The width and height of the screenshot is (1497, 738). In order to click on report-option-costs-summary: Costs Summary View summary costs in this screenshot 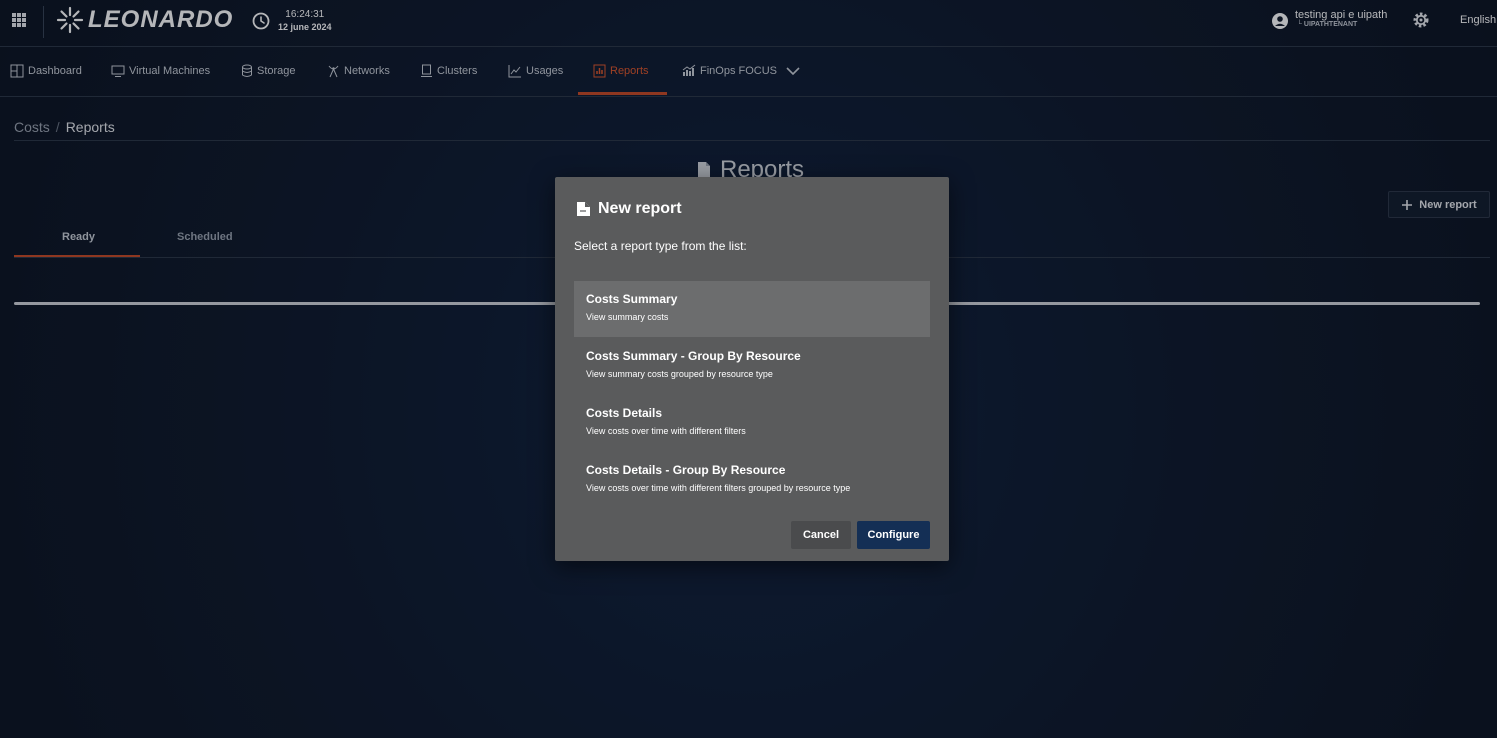, I will do `click(752, 309)`.